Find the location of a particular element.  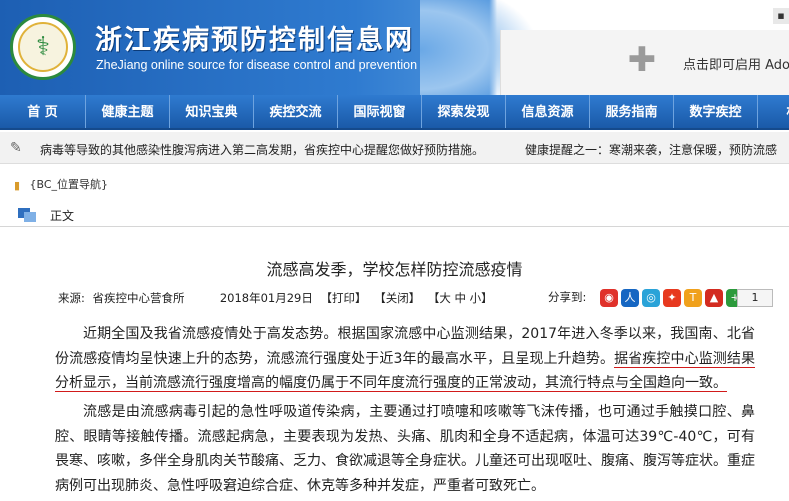

nav-item-organization: 机构 is located at coordinates (773, 111).